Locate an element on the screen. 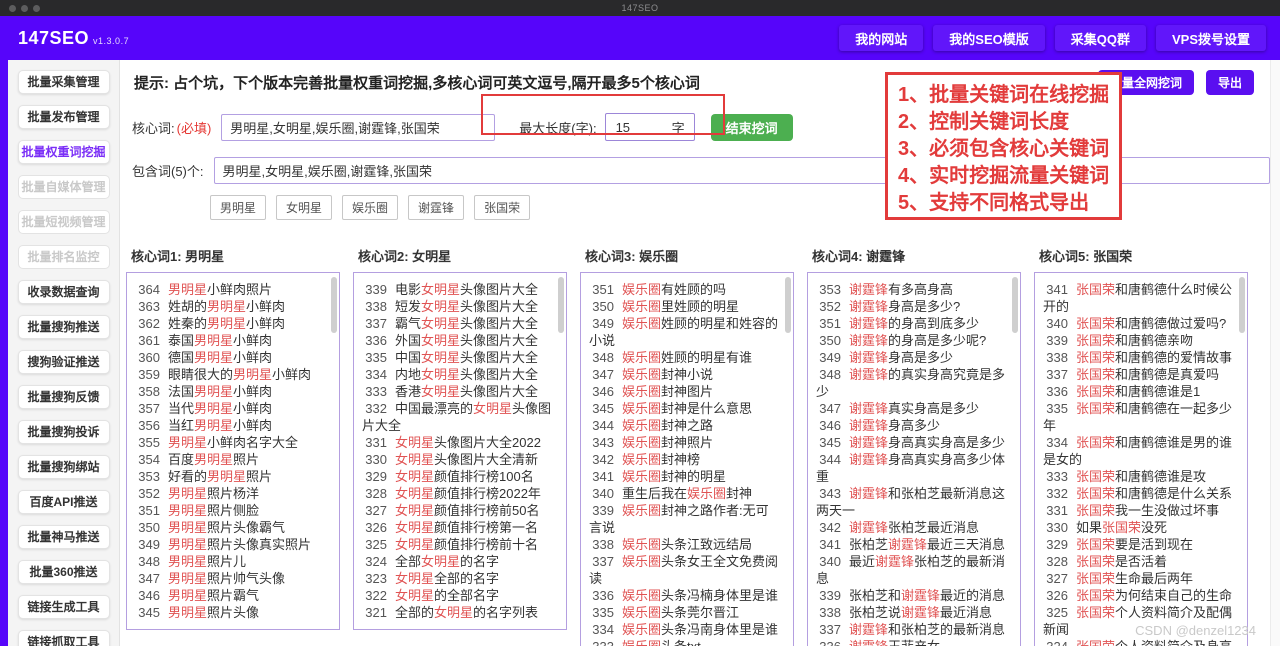 The image size is (1280, 646). keyword-row: 322 女明星的全部名字 is located at coordinates (458, 595).